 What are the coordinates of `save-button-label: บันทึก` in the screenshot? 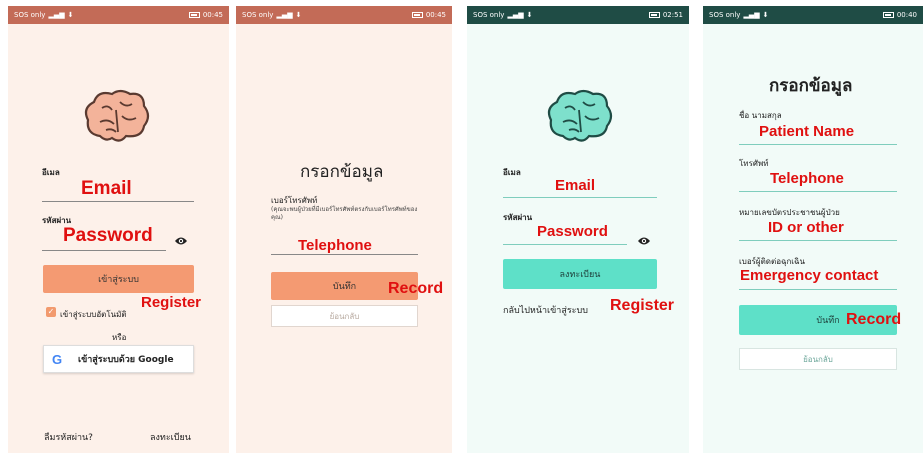 It's located at (828, 321).